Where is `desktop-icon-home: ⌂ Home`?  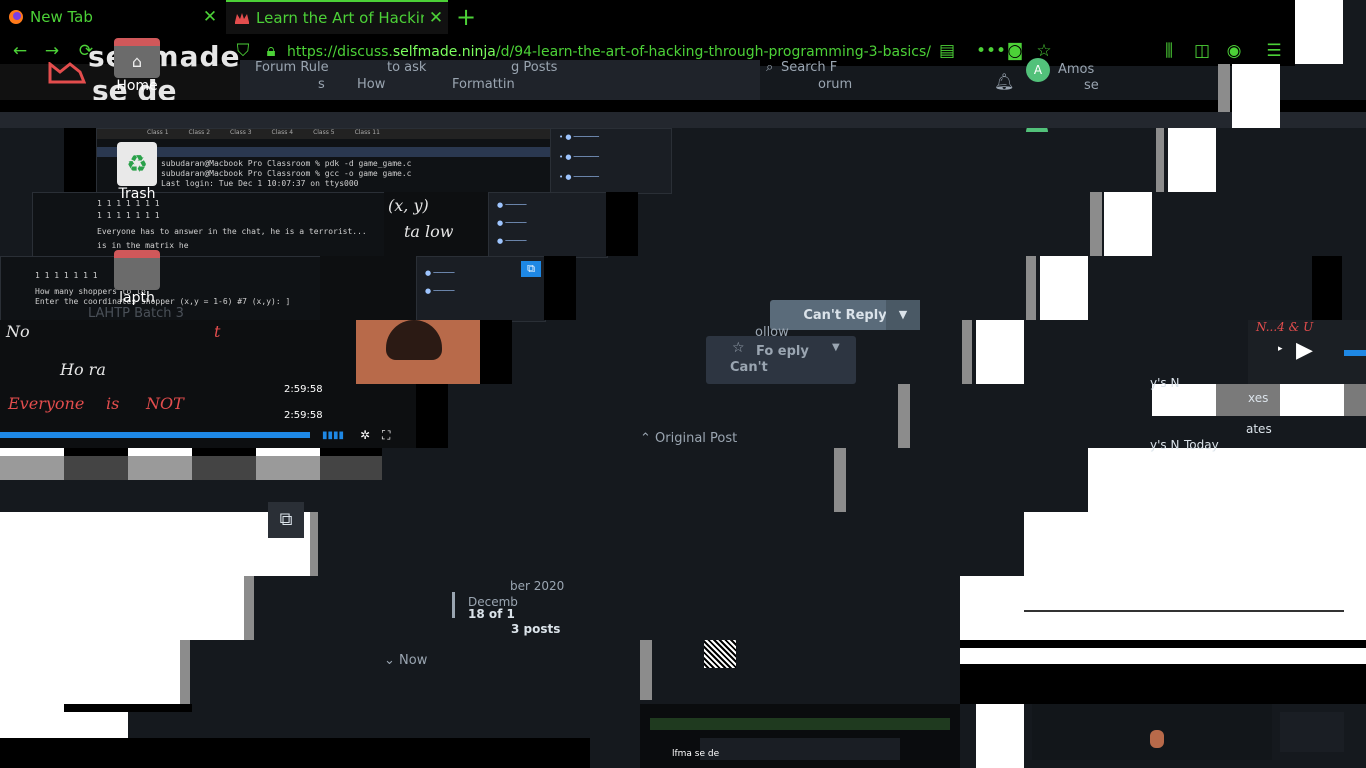 desktop-icon-home: ⌂ Home is located at coordinates (137, 66).